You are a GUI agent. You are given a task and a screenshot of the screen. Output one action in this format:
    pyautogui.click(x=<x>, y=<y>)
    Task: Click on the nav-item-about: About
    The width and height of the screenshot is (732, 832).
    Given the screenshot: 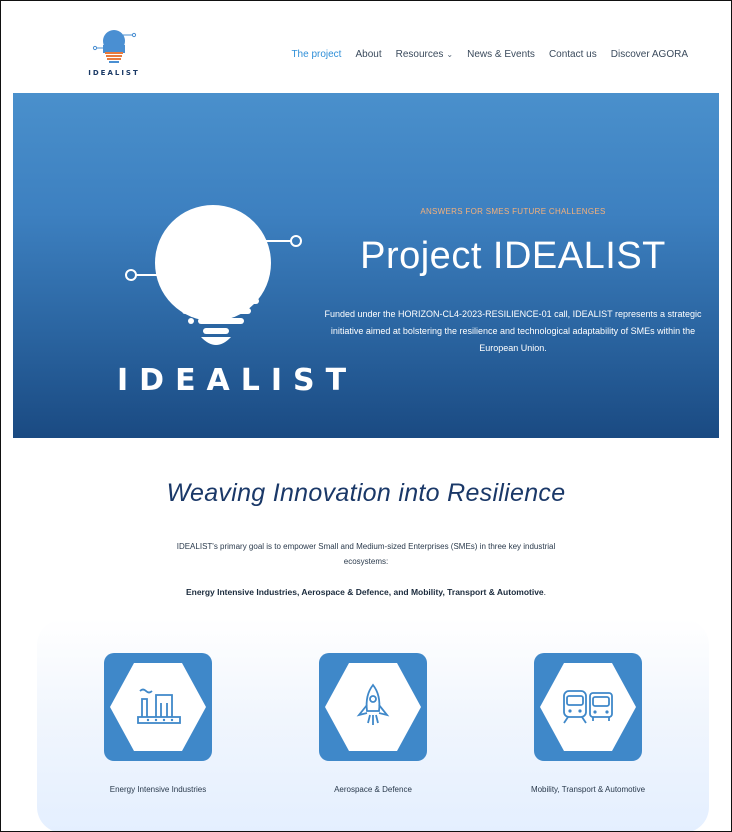 What is the action you would take?
    pyautogui.click(x=368, y=54)
    